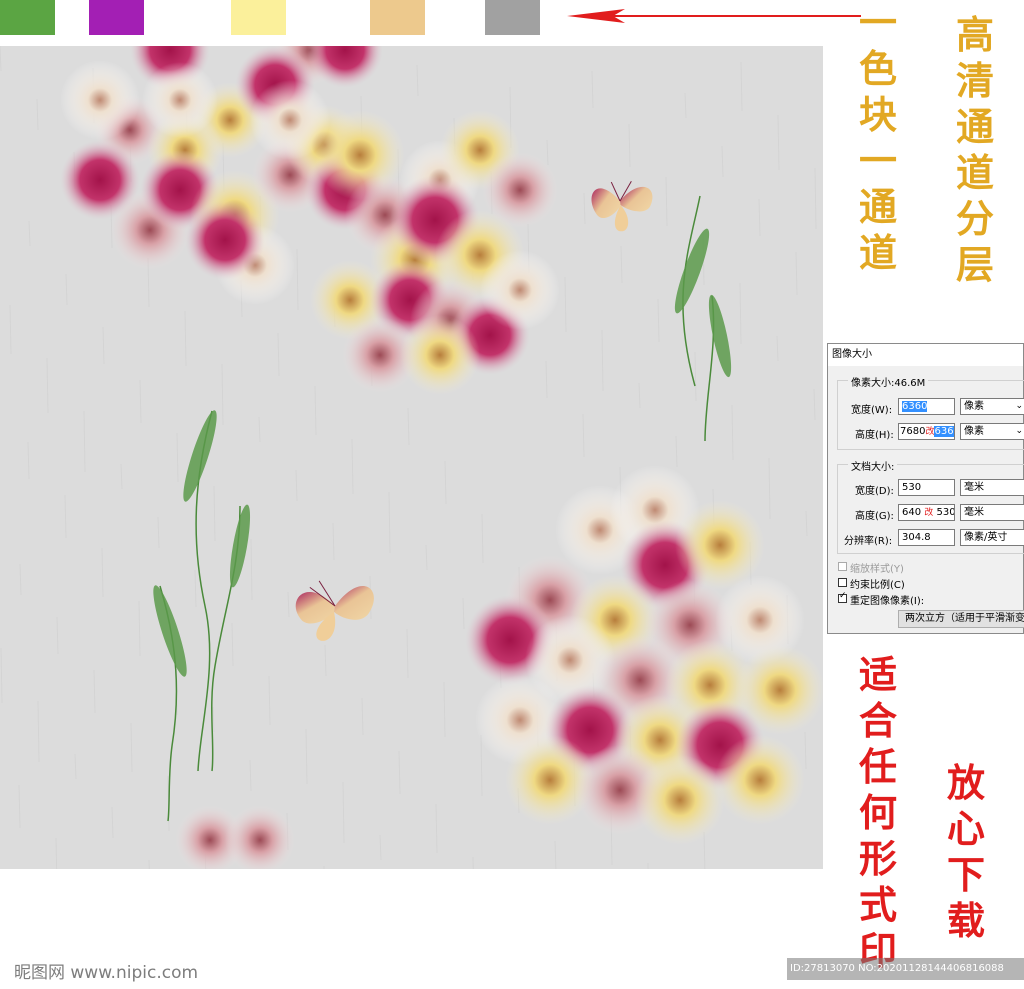  What do you see at coordinates (913, 431) in the screenshot?
I see `height-old-value: 7680` at bounding box center [913, 431].